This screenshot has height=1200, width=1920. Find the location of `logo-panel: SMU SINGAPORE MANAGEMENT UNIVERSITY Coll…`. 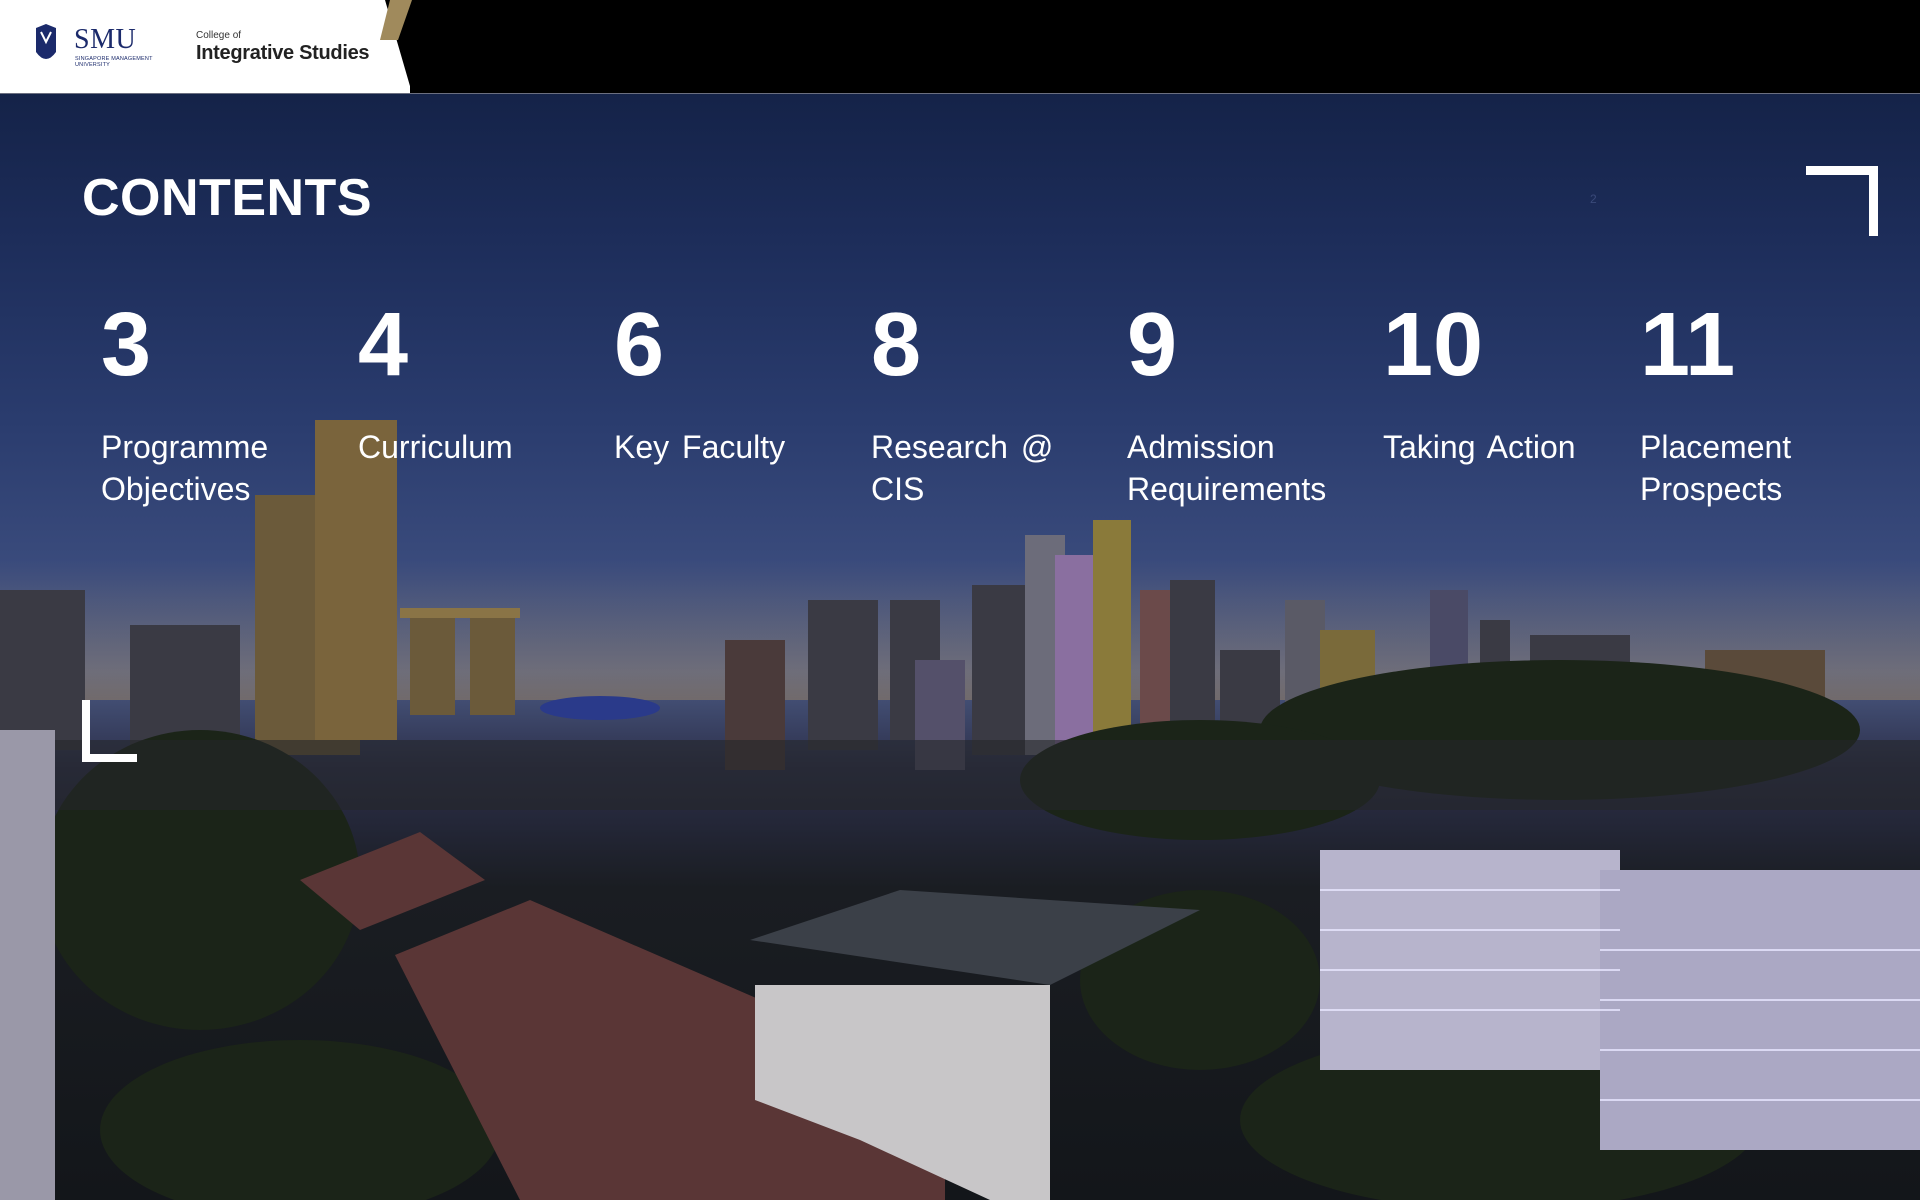

logo-panel: SMU SINGAPORE MANAGEMENT UNIVERSITY Coll… is located at coordinates (205, 46).